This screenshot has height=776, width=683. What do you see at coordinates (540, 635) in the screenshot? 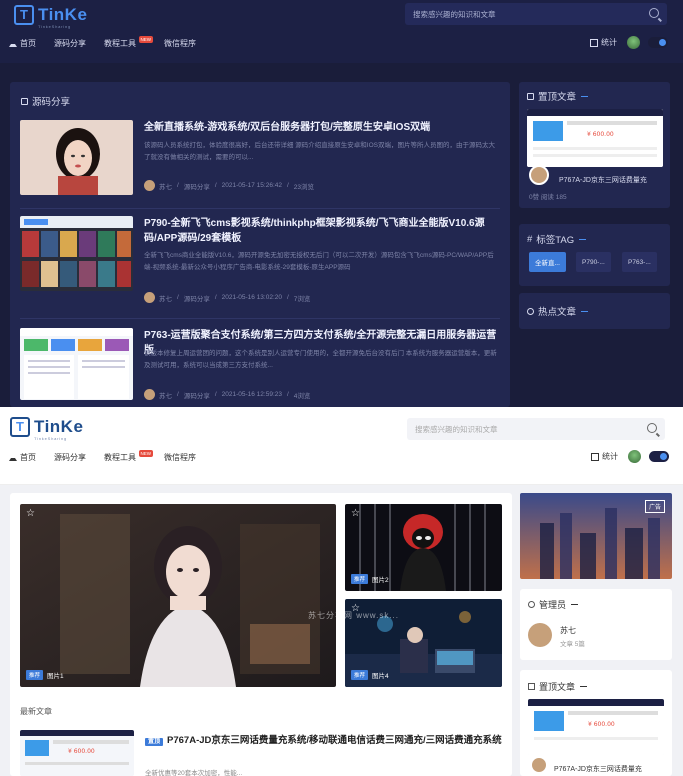
I see `admin-avatar` at bounding box center [540, 635].